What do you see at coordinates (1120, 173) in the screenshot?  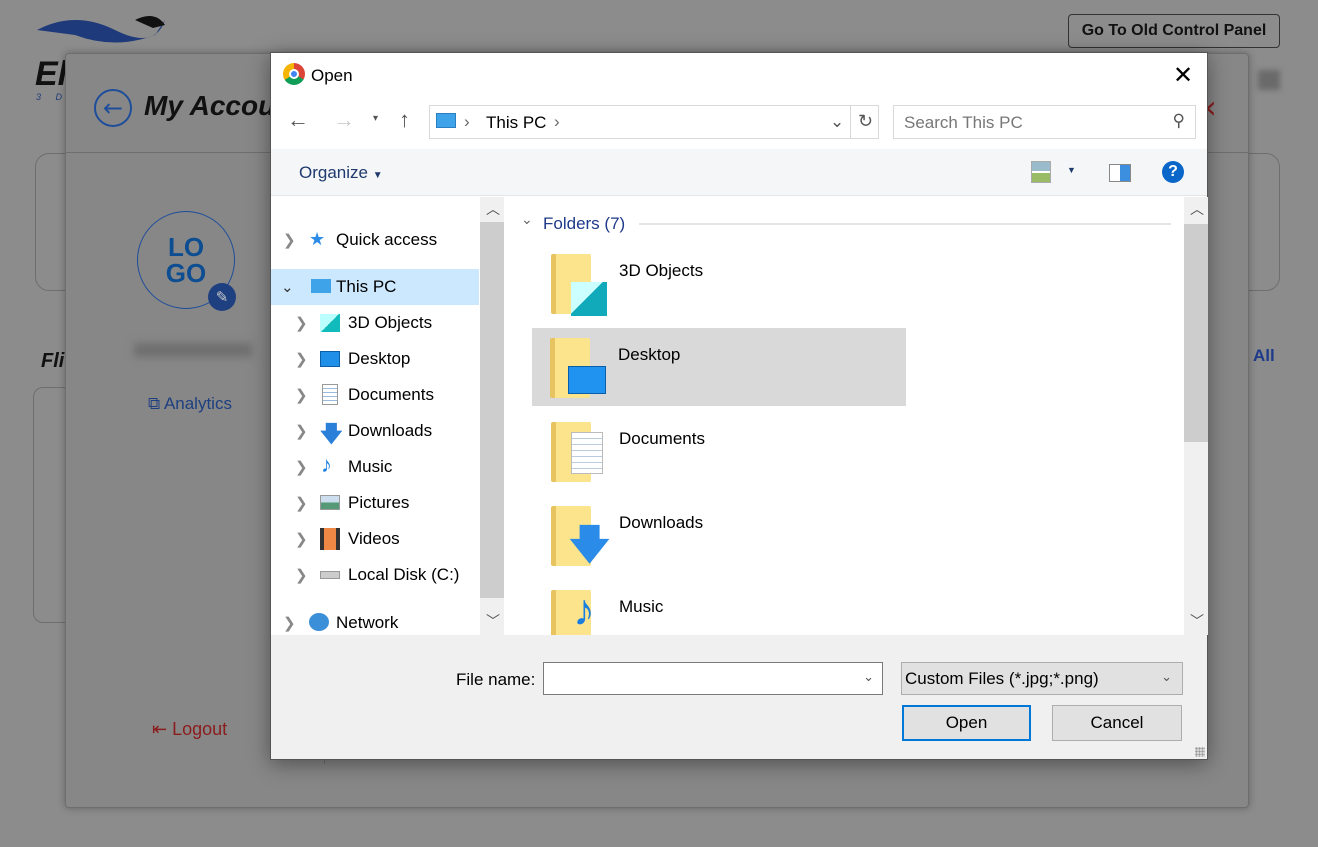 I see `preview-pane-icon` at bounding box center [1120, 173].